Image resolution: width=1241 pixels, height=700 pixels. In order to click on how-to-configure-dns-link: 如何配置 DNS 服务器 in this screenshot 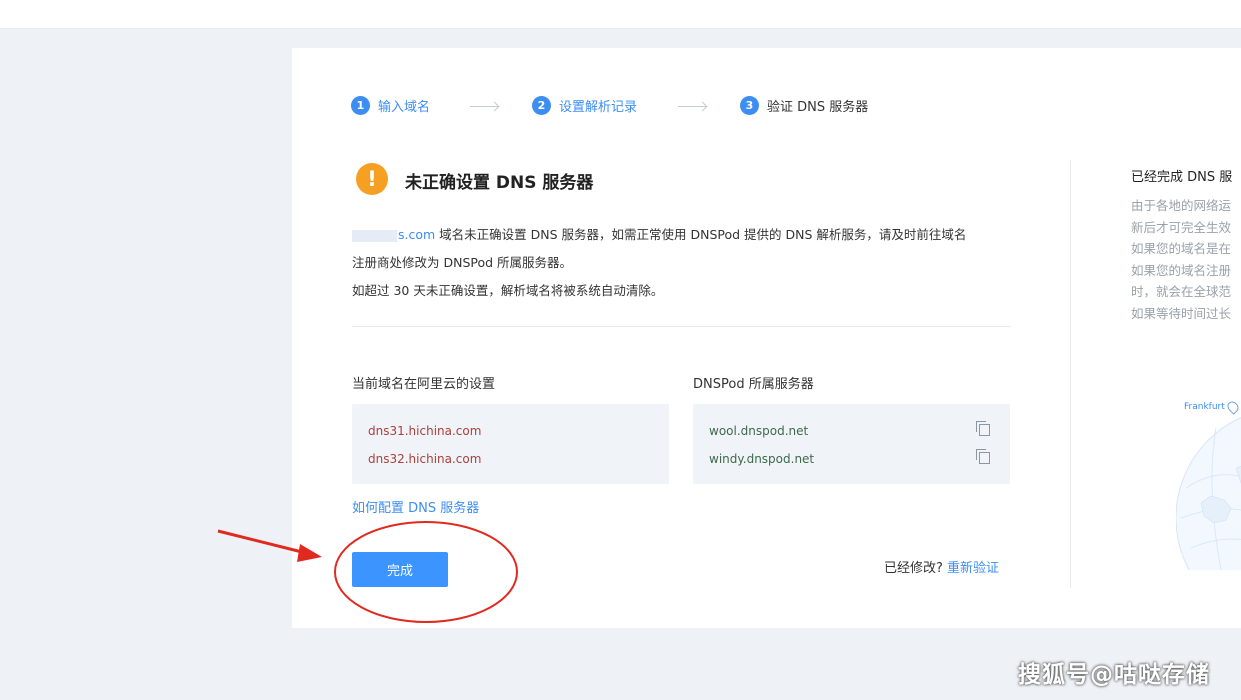, I will do `click(415, 506)`.